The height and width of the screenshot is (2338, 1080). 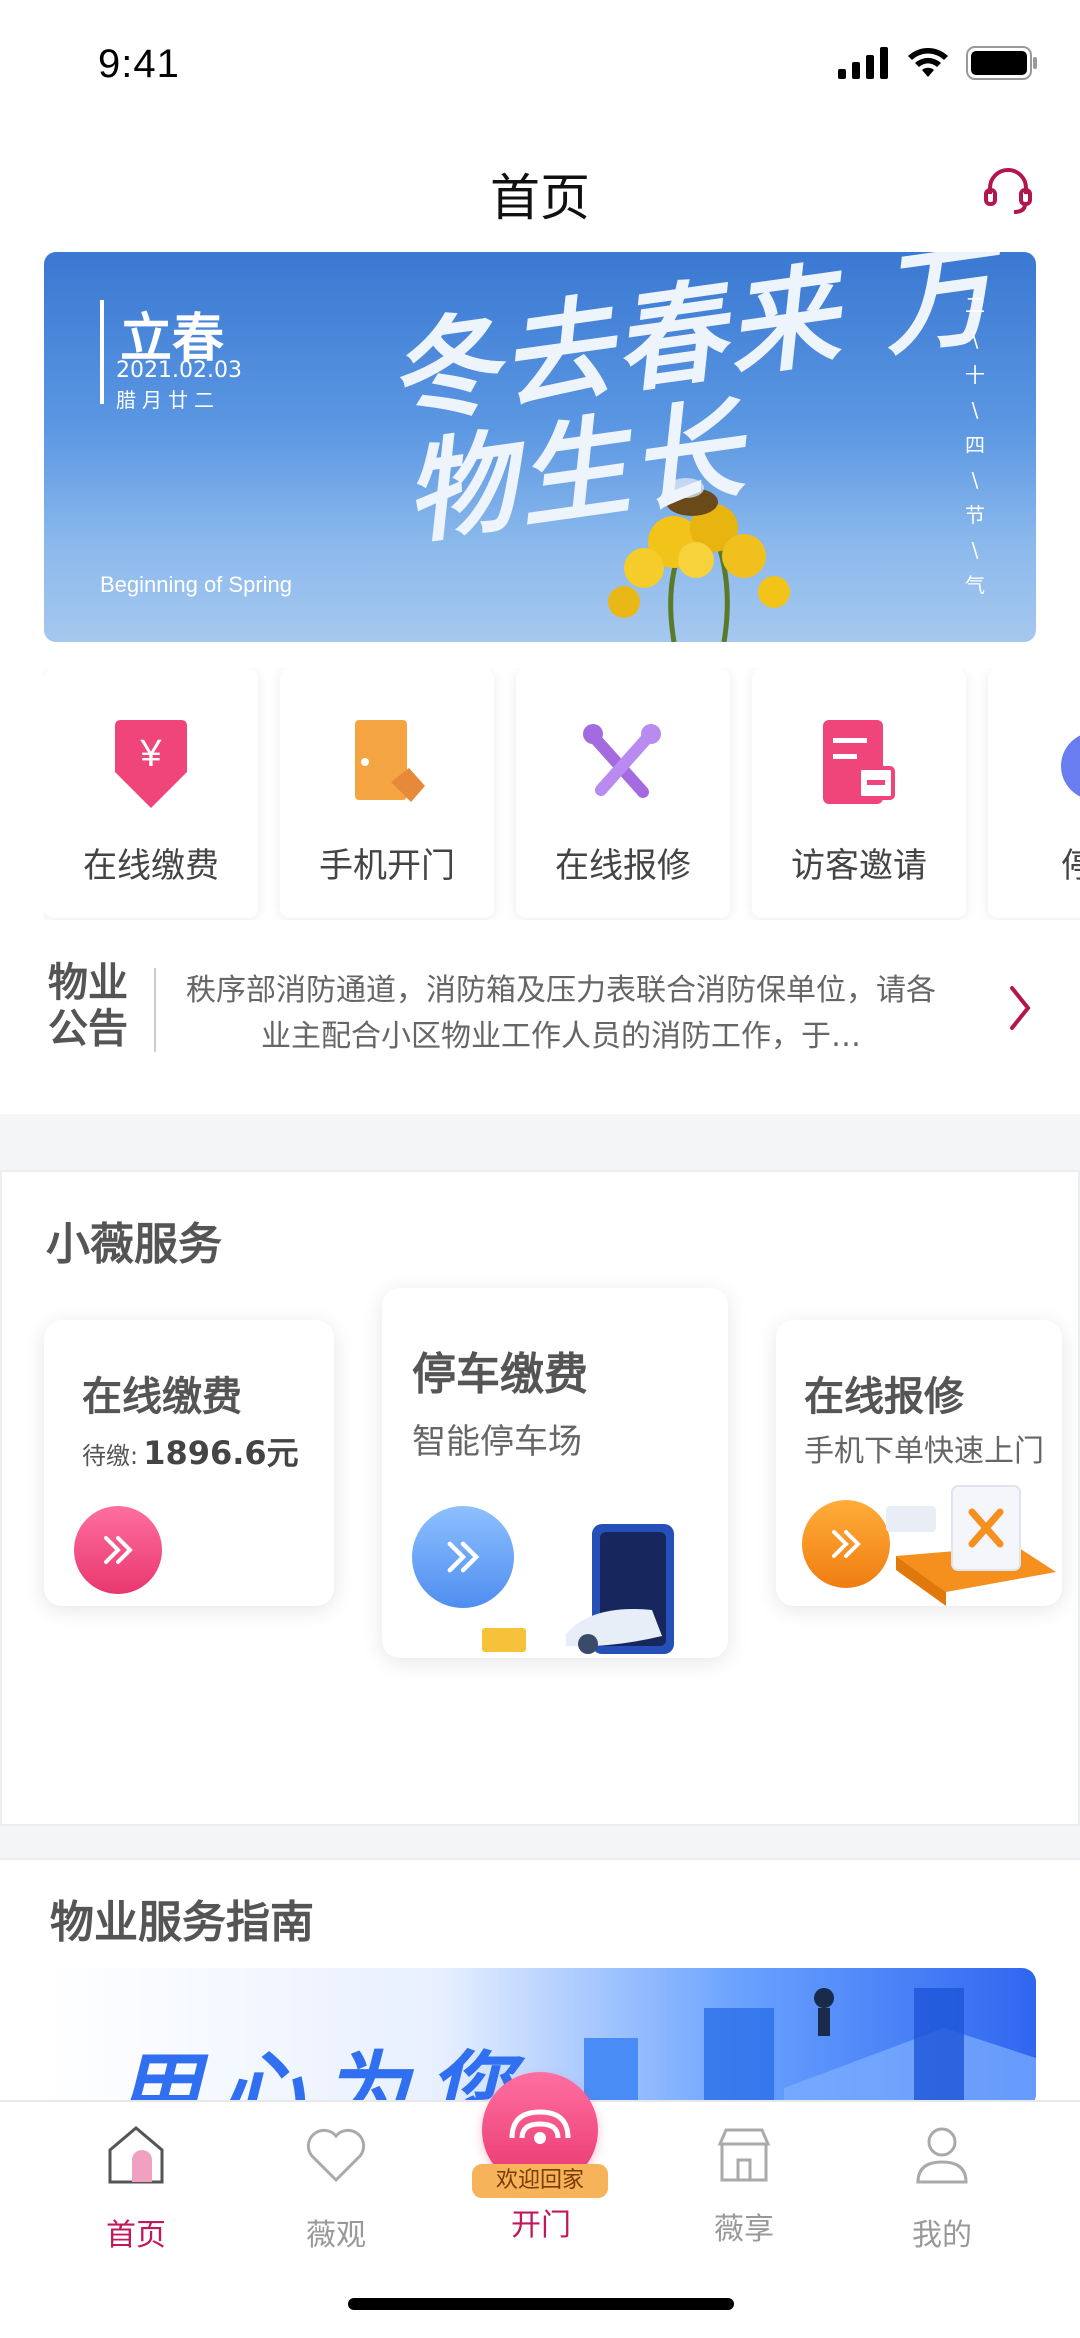 I want to click on banner-date: 2021.02.03, so click(x=179, y=370).